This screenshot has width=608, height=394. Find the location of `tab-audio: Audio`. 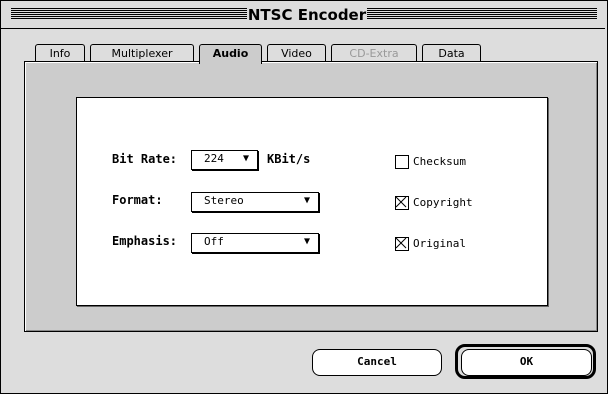

tab-audio: Audio is located at coordinates (230, 54).